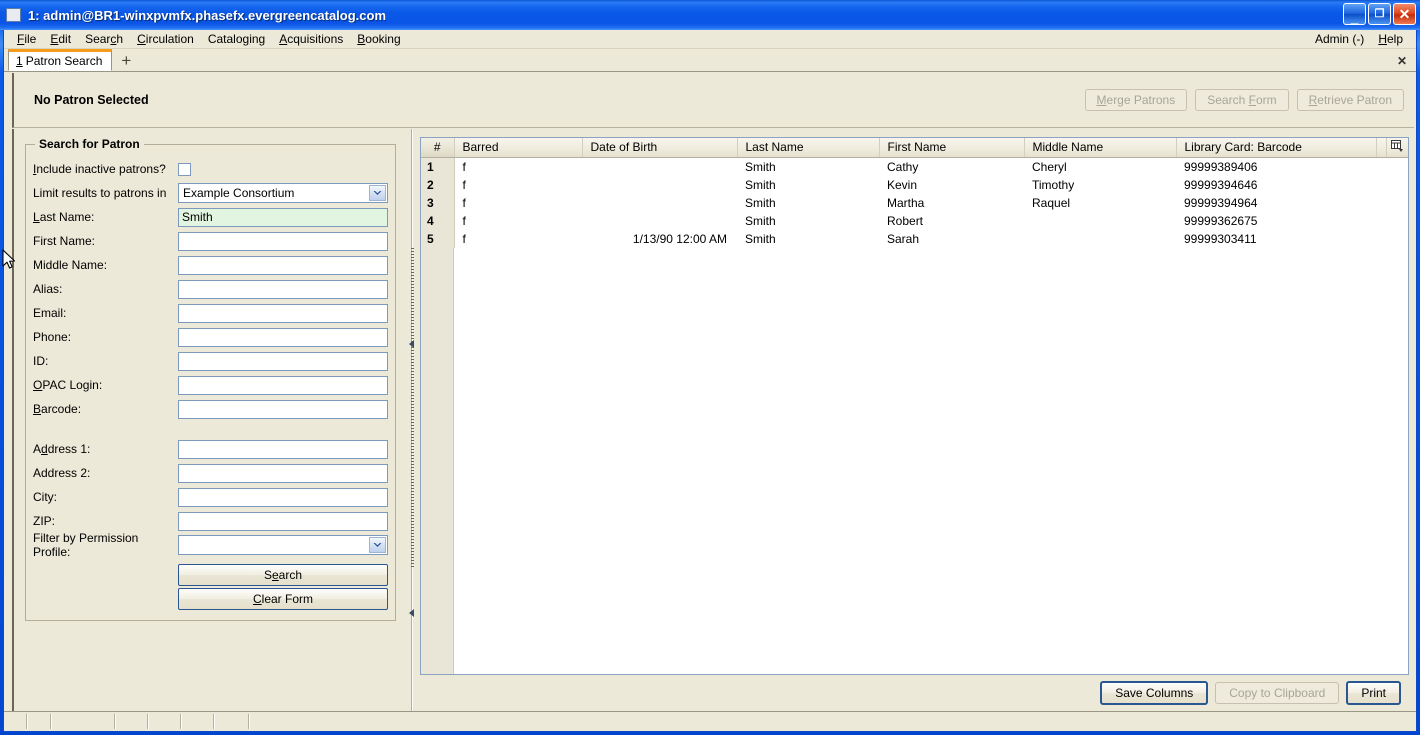 Image resolution: width=1420 pixels, height=735 pixels. What do you see at coordinates (914, 184) in the screenshot?
I see `table-row: 2 f Smith Kevin Timothy 99999394646` at bounding box center [914, 184].